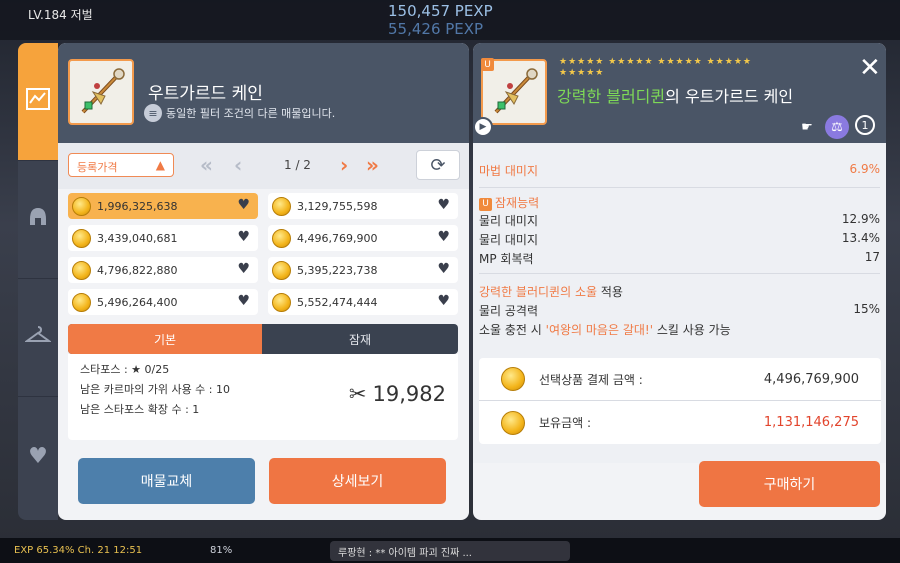 This screenshot has height=563, width=900. I want to click on stat-label: MP 회복력, so click(506, 259).